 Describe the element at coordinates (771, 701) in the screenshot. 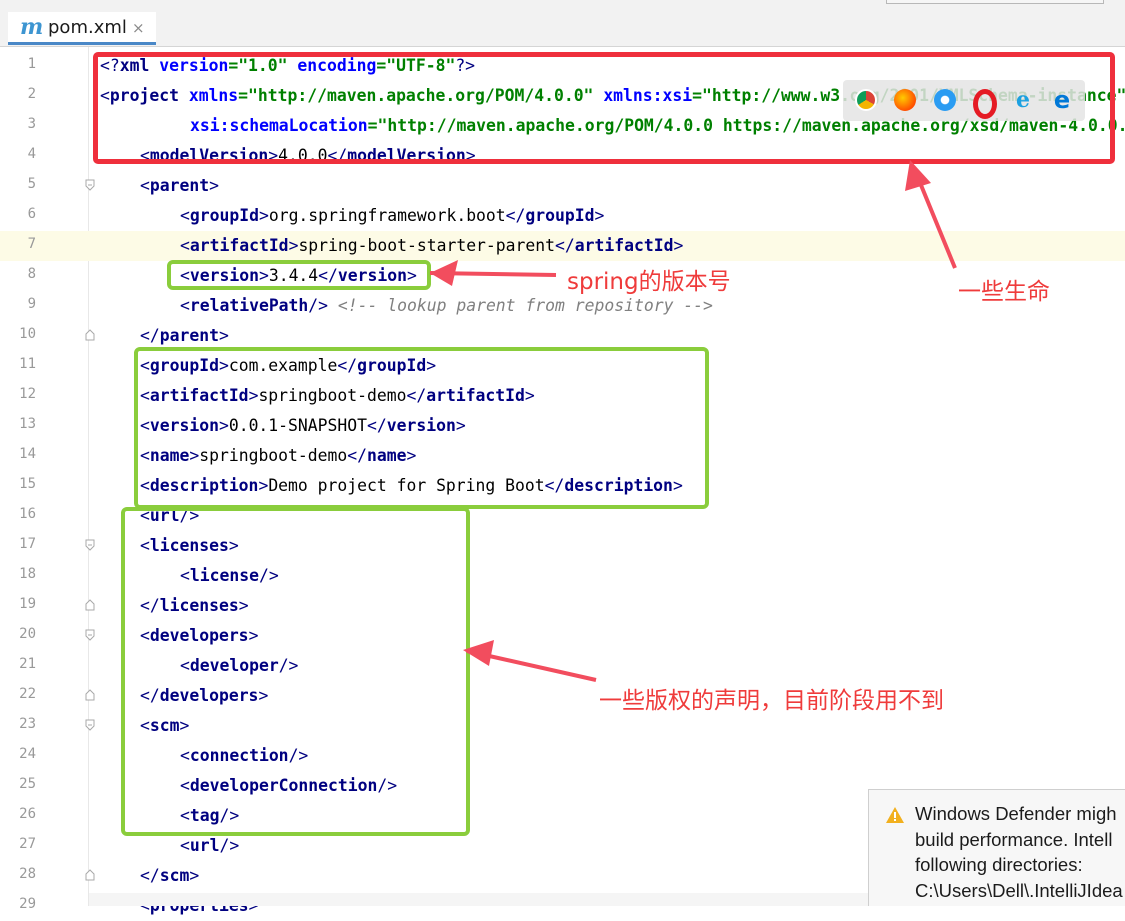

I see `annotation-copyright: 一些版权的声明，目前阶段用不到` at that location.